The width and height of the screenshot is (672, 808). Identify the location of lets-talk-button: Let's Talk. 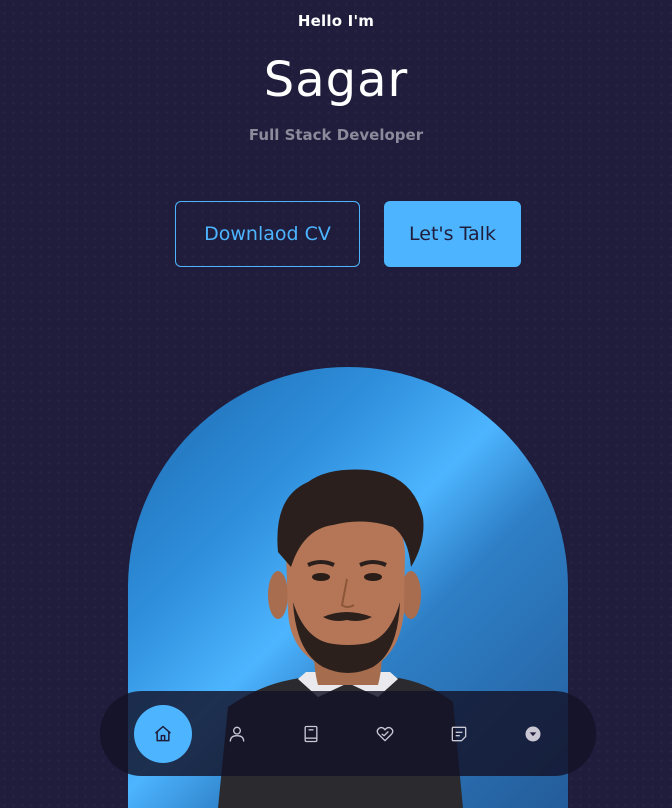
(452, 234).